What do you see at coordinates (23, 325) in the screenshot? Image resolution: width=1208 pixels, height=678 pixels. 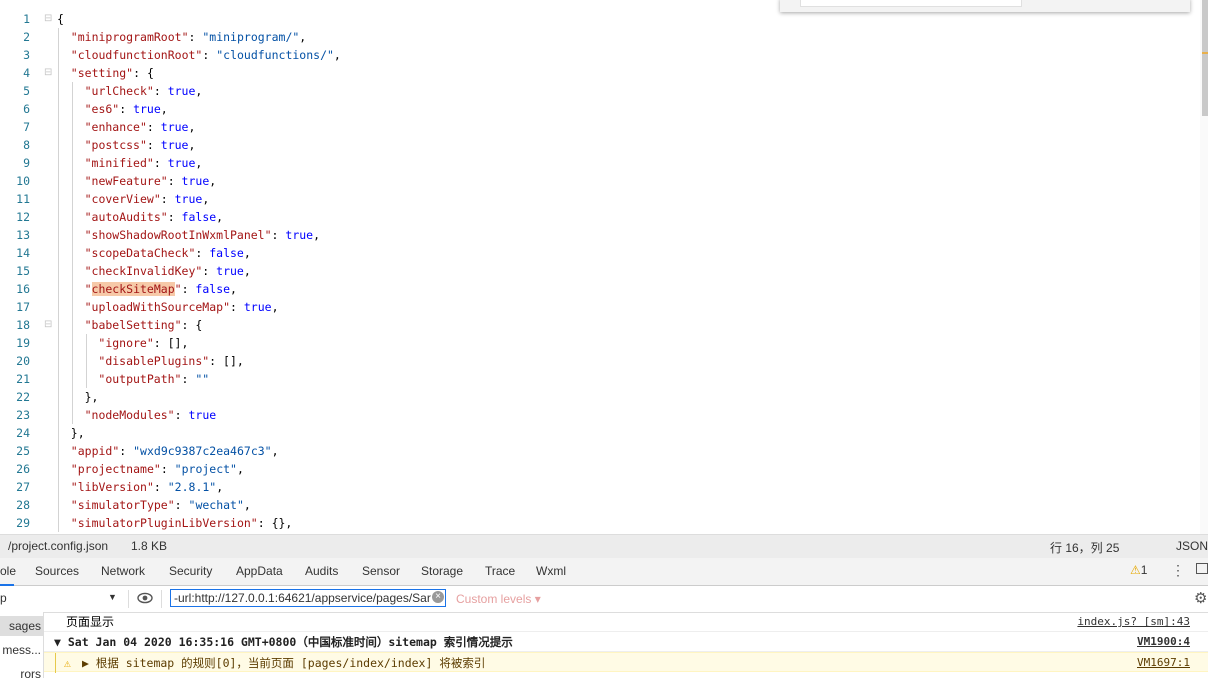 I see `line-number: 18` at bounding box center [23, 325].